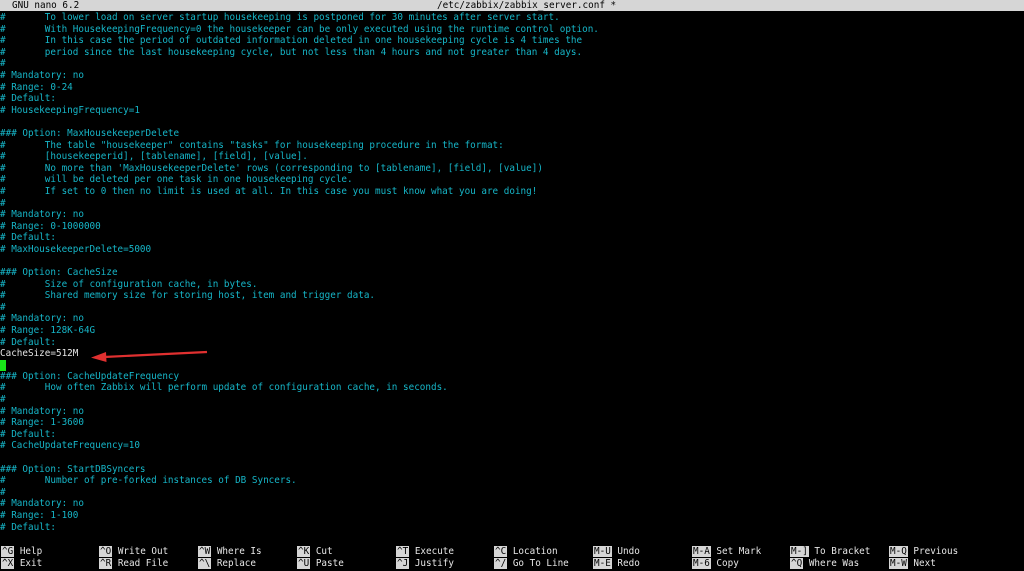  Describe the element at coordinates (715, 564) in the screenshot. I see `shortcut-copy: M-6 Copy` at that location.